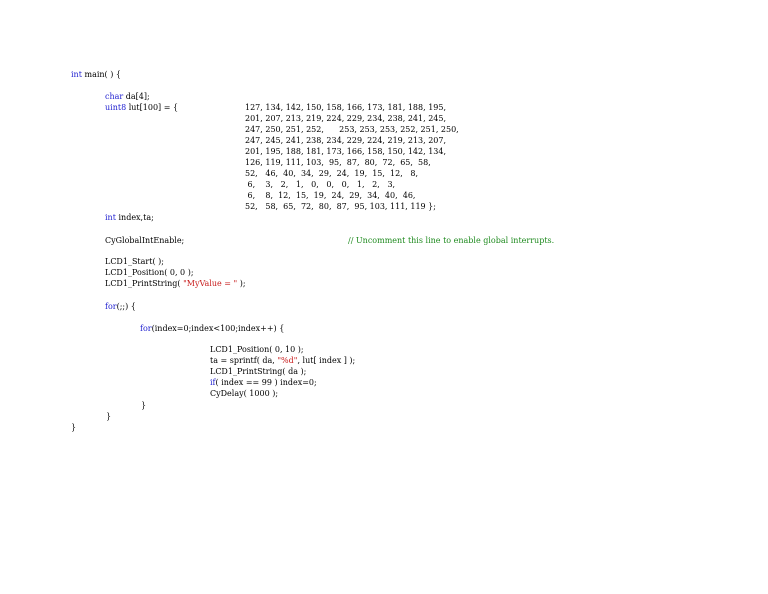  I want to click on lcd-print-close: );, so click(241, 283).